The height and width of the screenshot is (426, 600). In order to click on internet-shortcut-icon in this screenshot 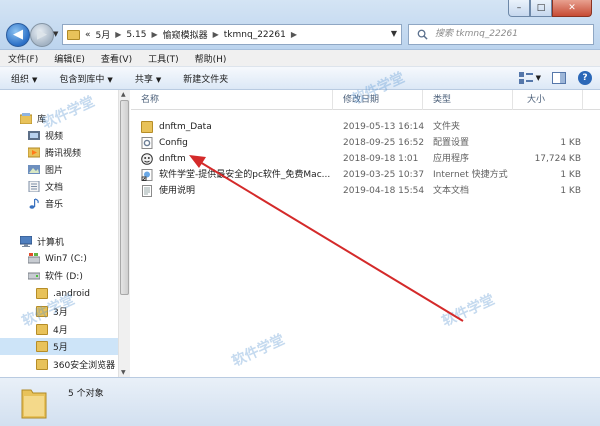, I will do `click(147, 175)`.